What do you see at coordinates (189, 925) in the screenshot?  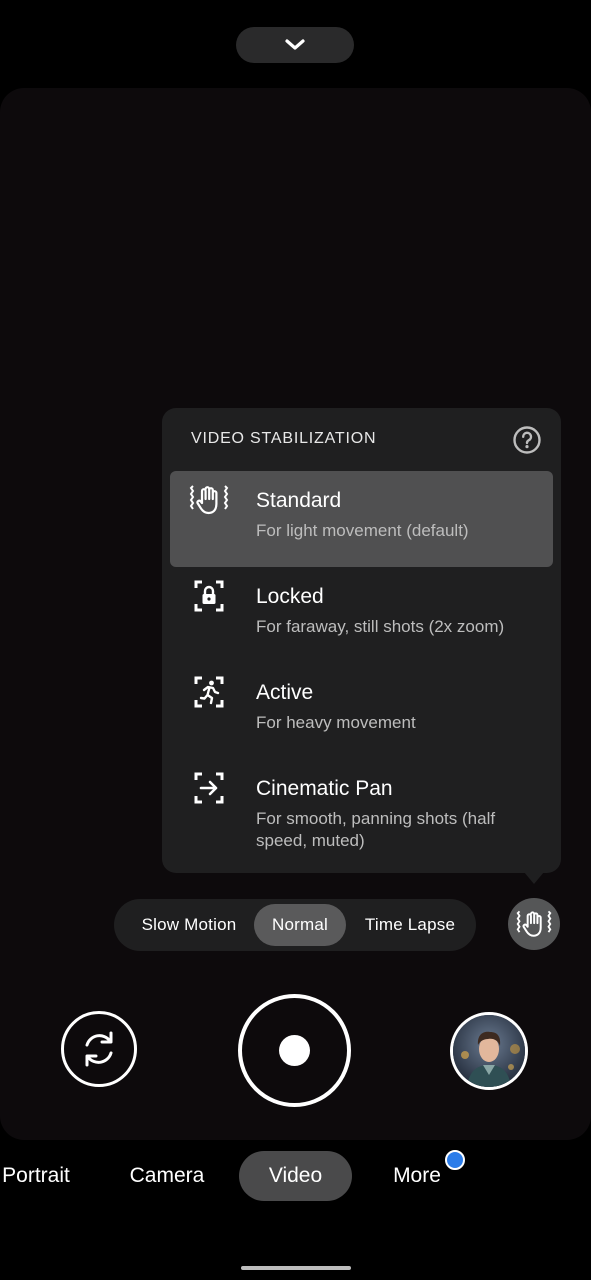 I see `speed-slow-motion: Slow Motion` at bounding box center [189, 925].